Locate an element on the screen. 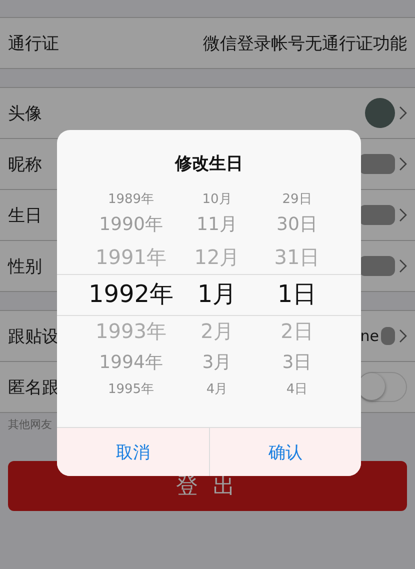 The image size is (415, 569). dialog-title: 修改生日 is located at coordinates (209, 161).